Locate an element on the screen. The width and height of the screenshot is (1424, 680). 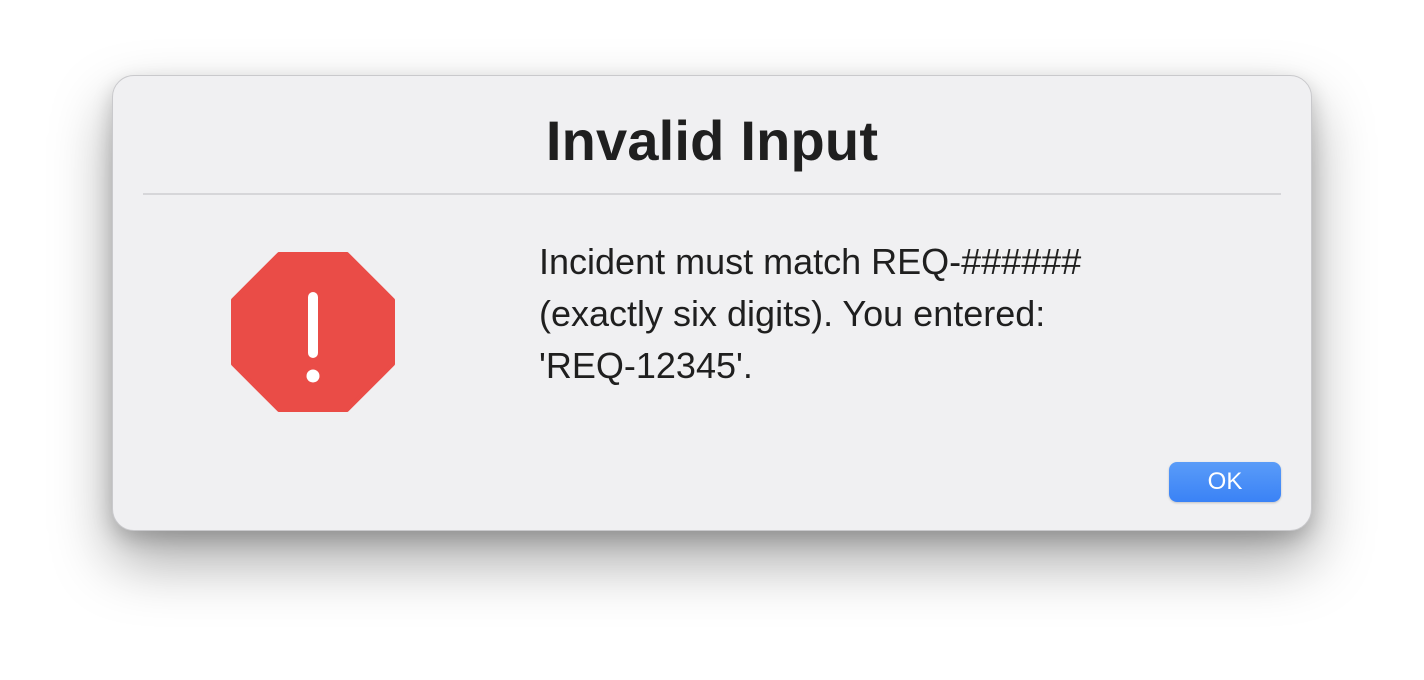
stop-alert-icon is located at coordinates (313, 332).